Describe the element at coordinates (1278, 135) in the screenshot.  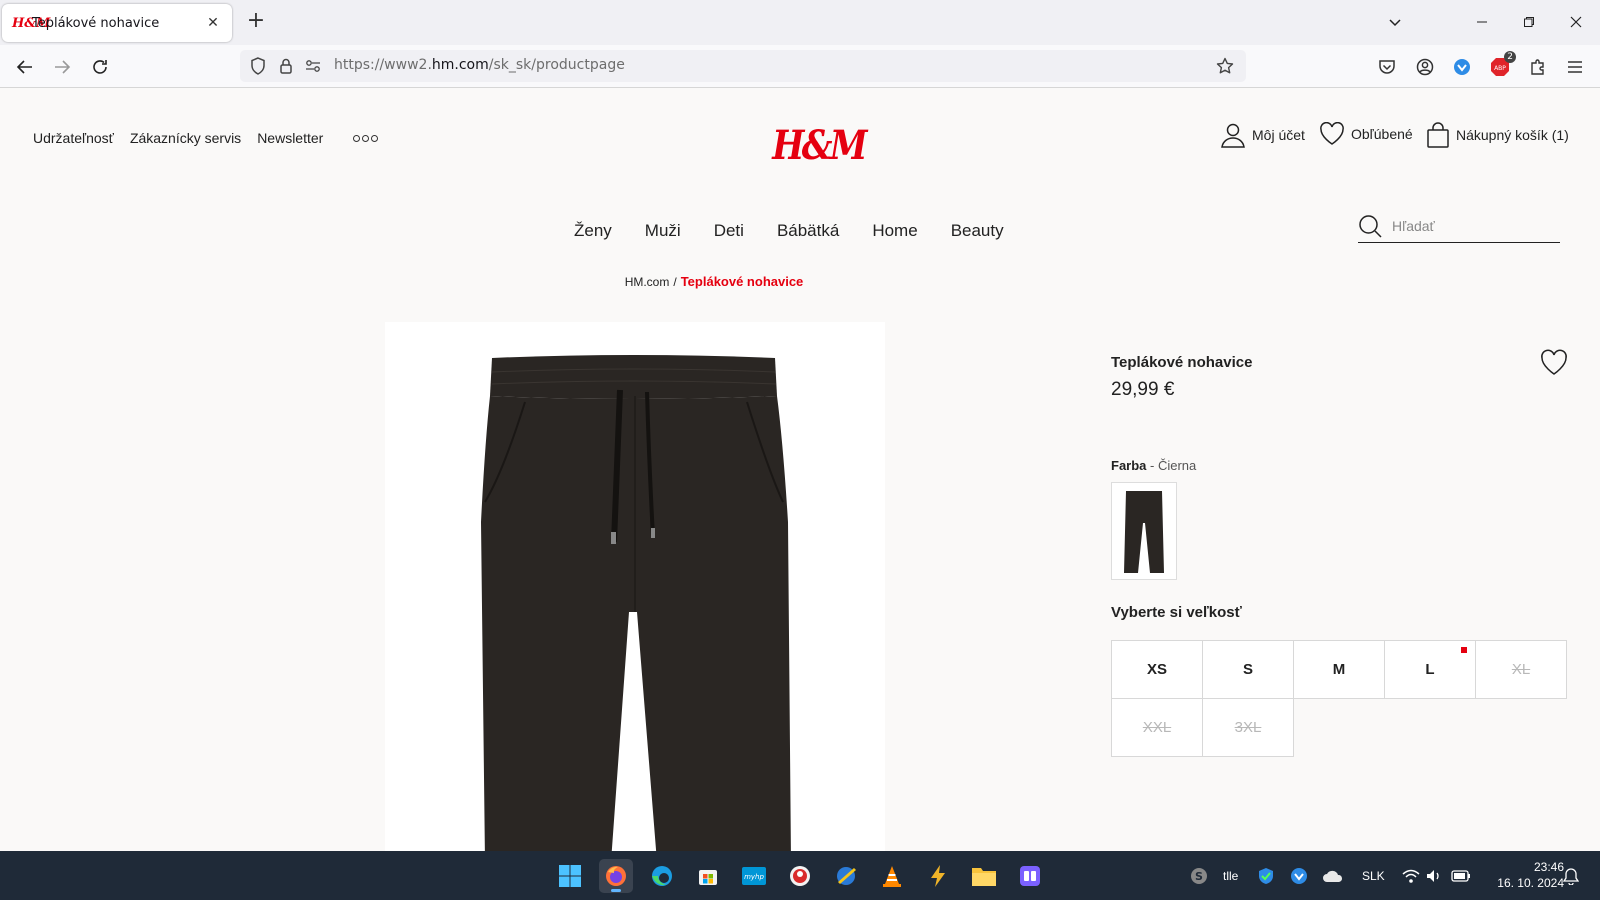
I see `my-account-label: Môj účet` at that location.